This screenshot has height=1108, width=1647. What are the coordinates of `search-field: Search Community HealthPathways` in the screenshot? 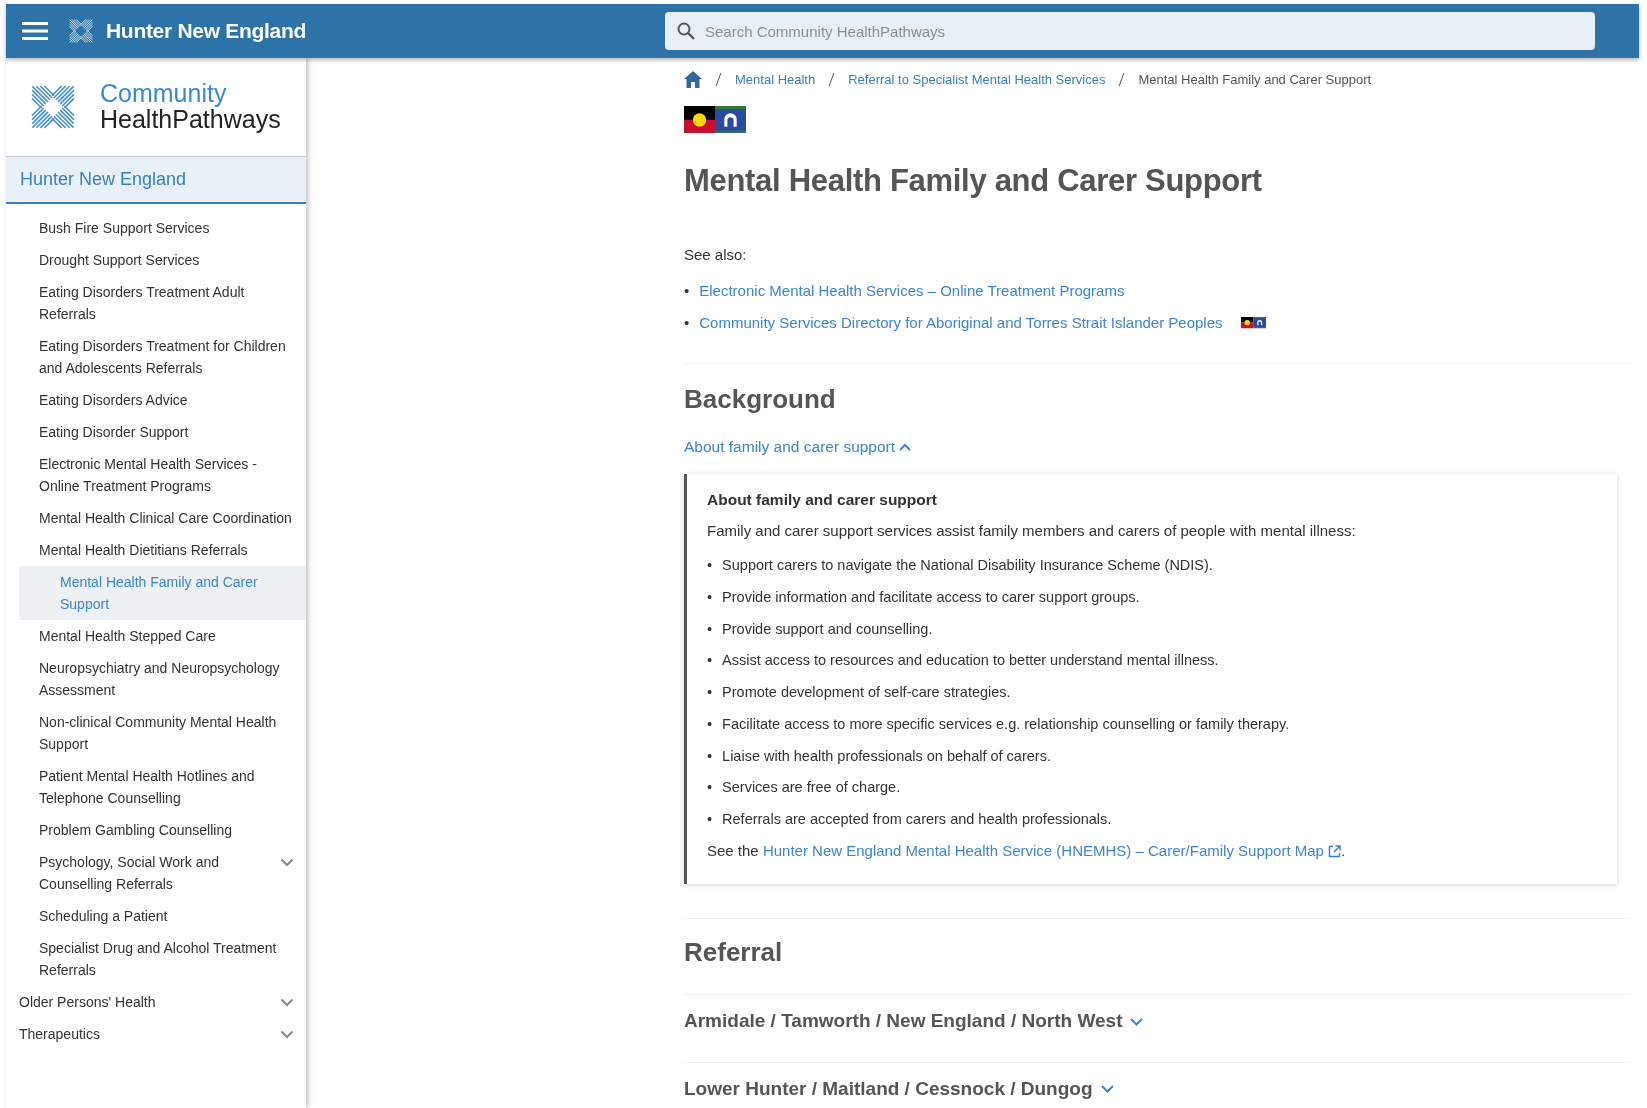 It's located at (1130, 31).